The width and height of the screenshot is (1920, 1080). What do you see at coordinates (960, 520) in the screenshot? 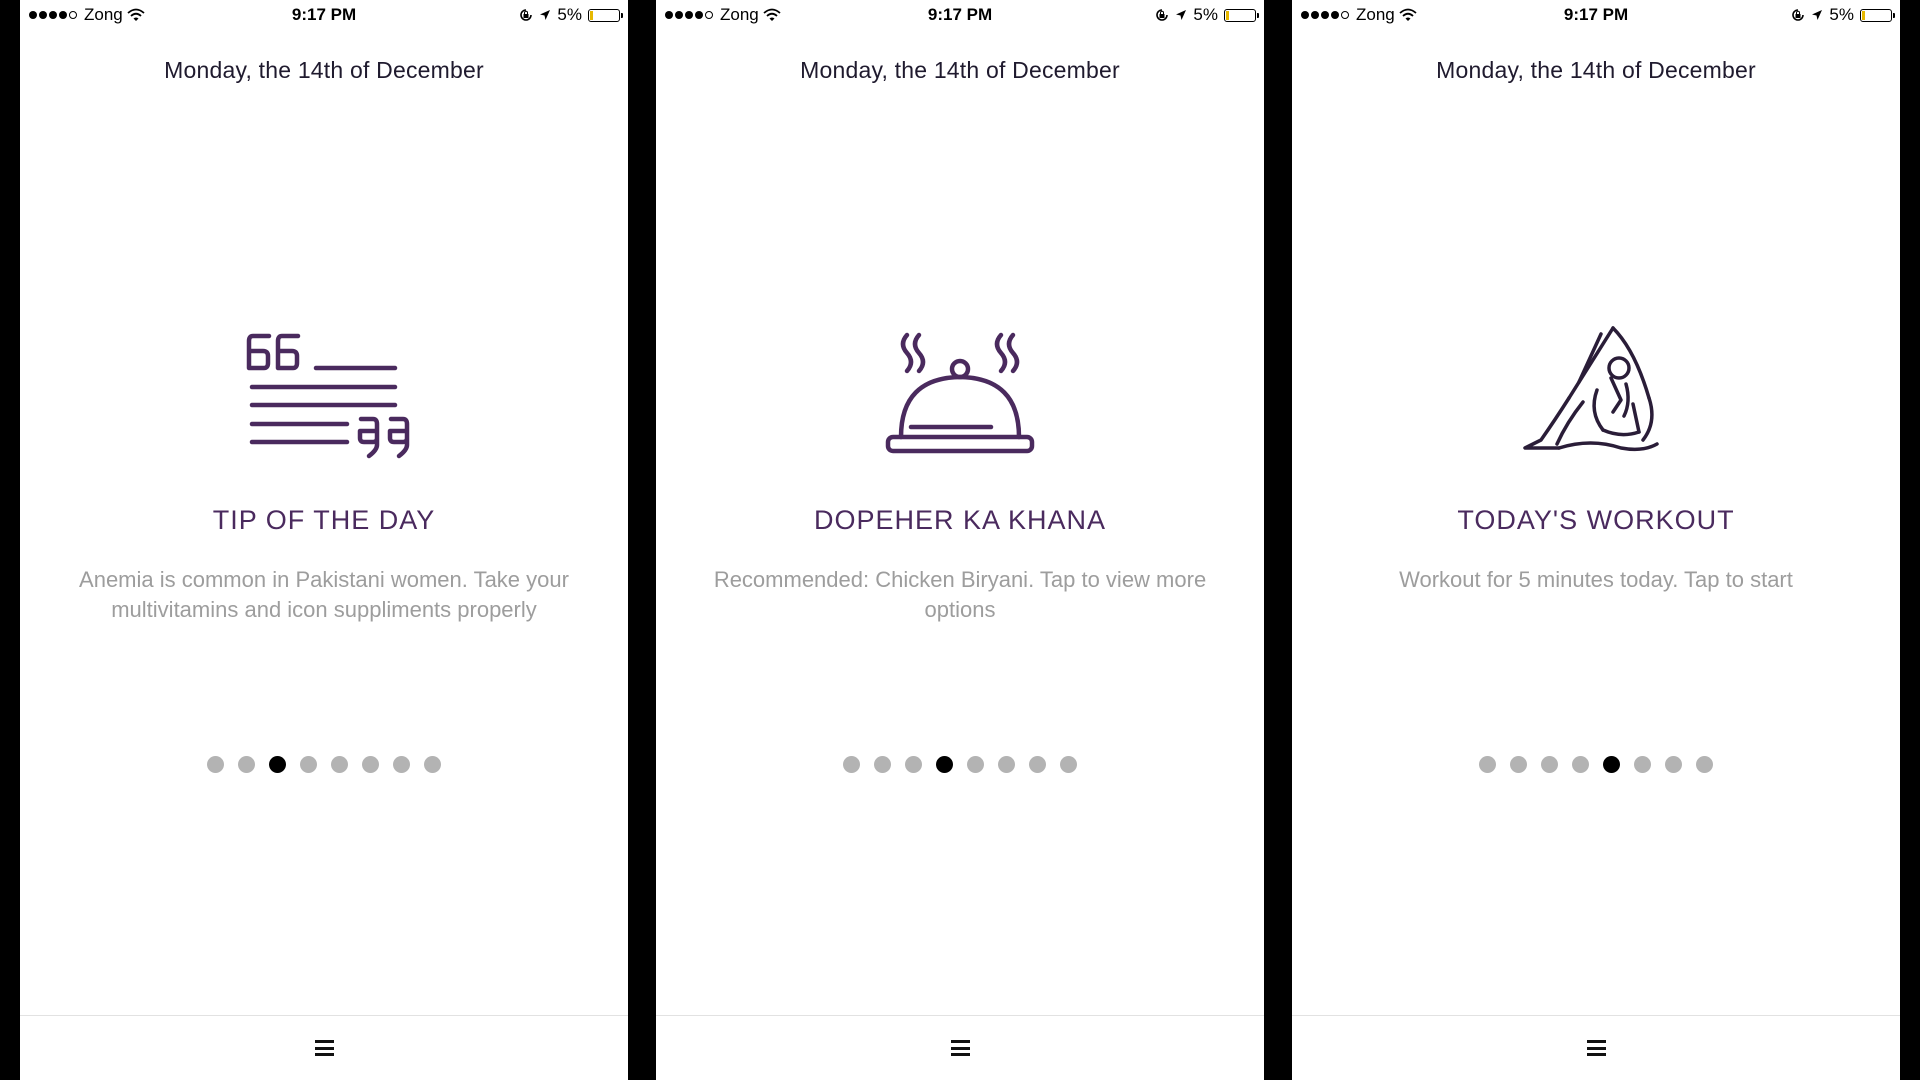
I see `card-heading: DOPEHER KA KHANA` at bounding box center [960, 520].